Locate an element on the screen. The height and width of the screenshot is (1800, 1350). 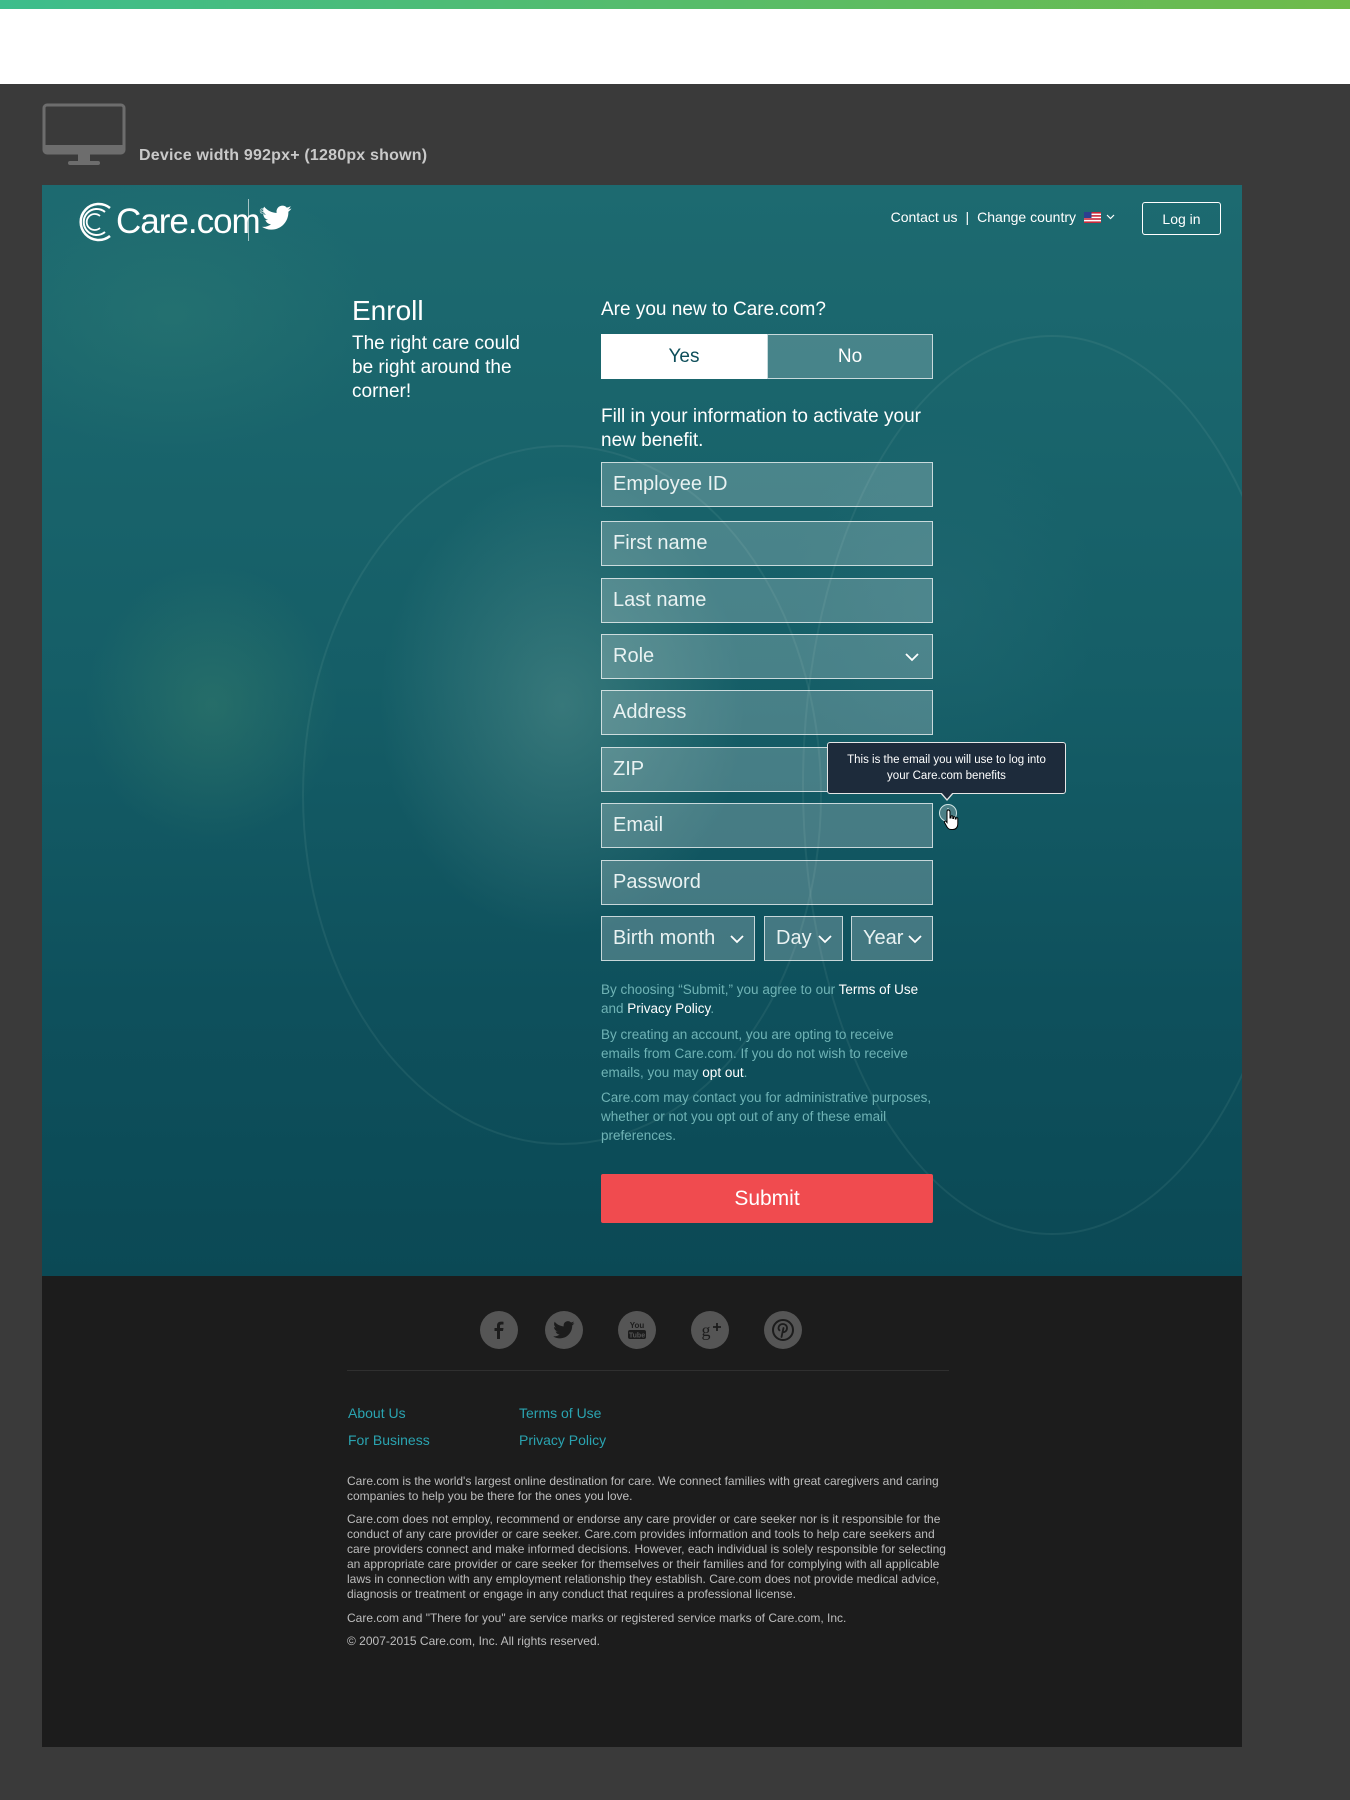
birth-year-select: Year is located at coordinates (892, 938).